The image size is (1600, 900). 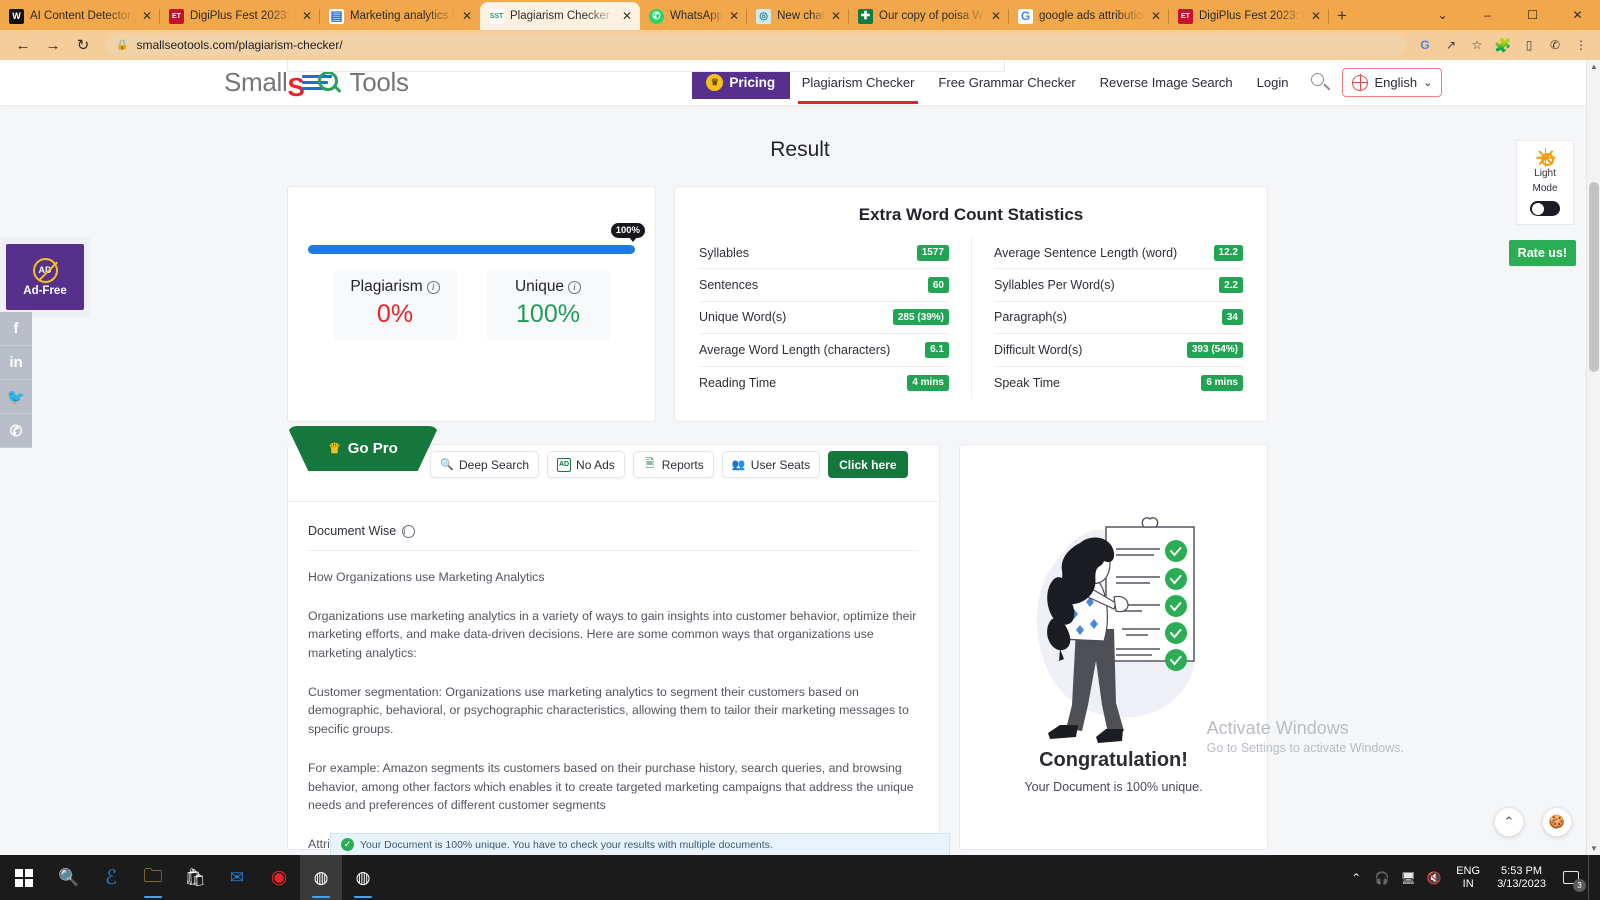 I want to click on no-ads-button: AD No Ads, so click(x=586, y=464).